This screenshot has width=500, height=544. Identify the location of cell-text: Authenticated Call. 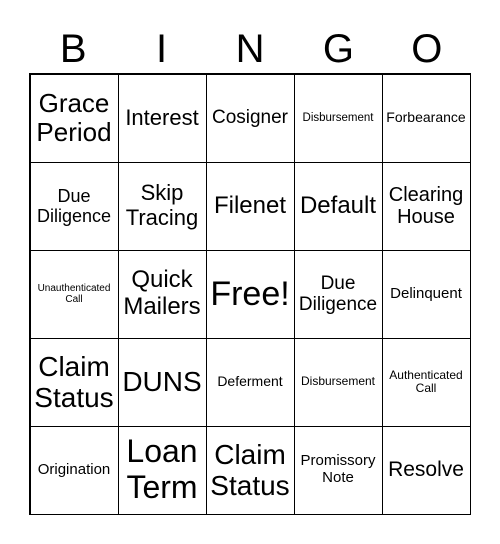
(426, 381).